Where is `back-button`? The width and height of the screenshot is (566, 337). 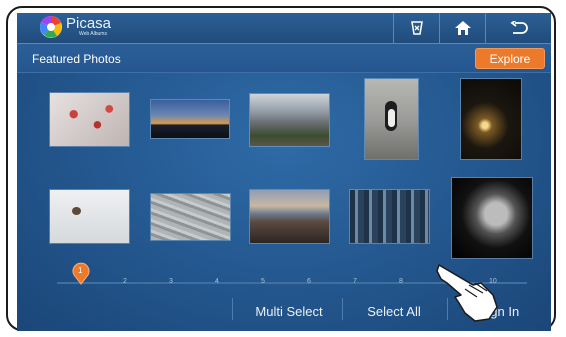 back-button is located at coordinates (518, 28).